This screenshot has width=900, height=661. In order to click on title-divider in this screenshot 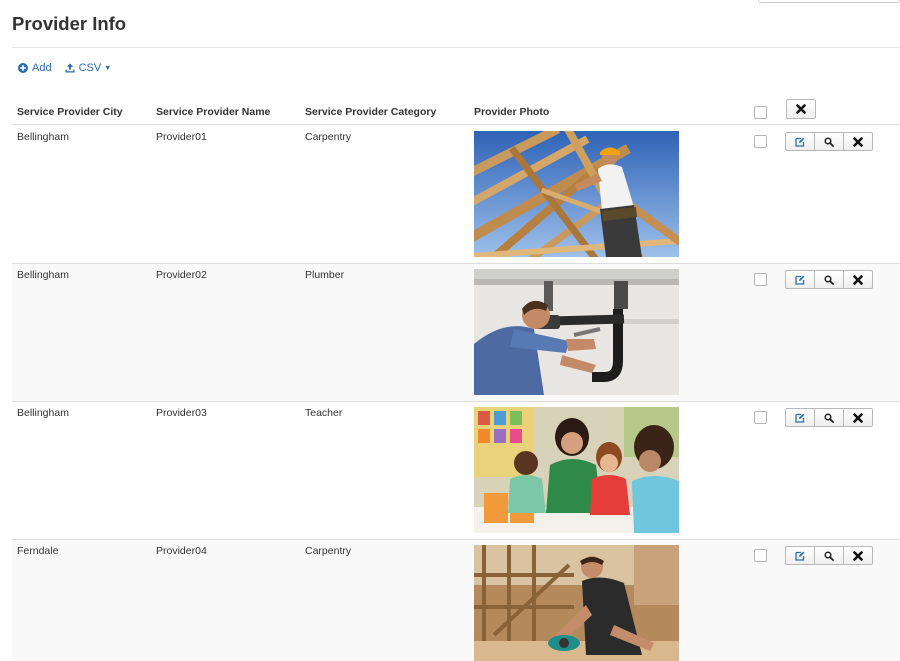, I will do `click(456, 47)`.